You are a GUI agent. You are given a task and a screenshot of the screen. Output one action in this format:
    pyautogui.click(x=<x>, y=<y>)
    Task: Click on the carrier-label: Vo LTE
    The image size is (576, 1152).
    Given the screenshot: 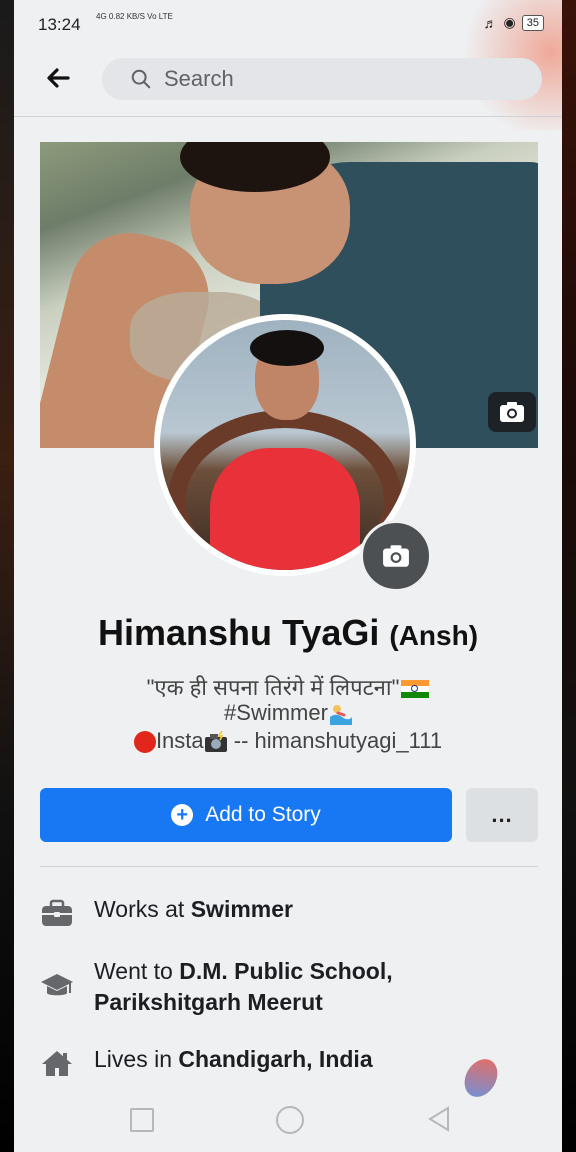 What is the action you would take?
    pyautogui.click(x=160, y=16)
    